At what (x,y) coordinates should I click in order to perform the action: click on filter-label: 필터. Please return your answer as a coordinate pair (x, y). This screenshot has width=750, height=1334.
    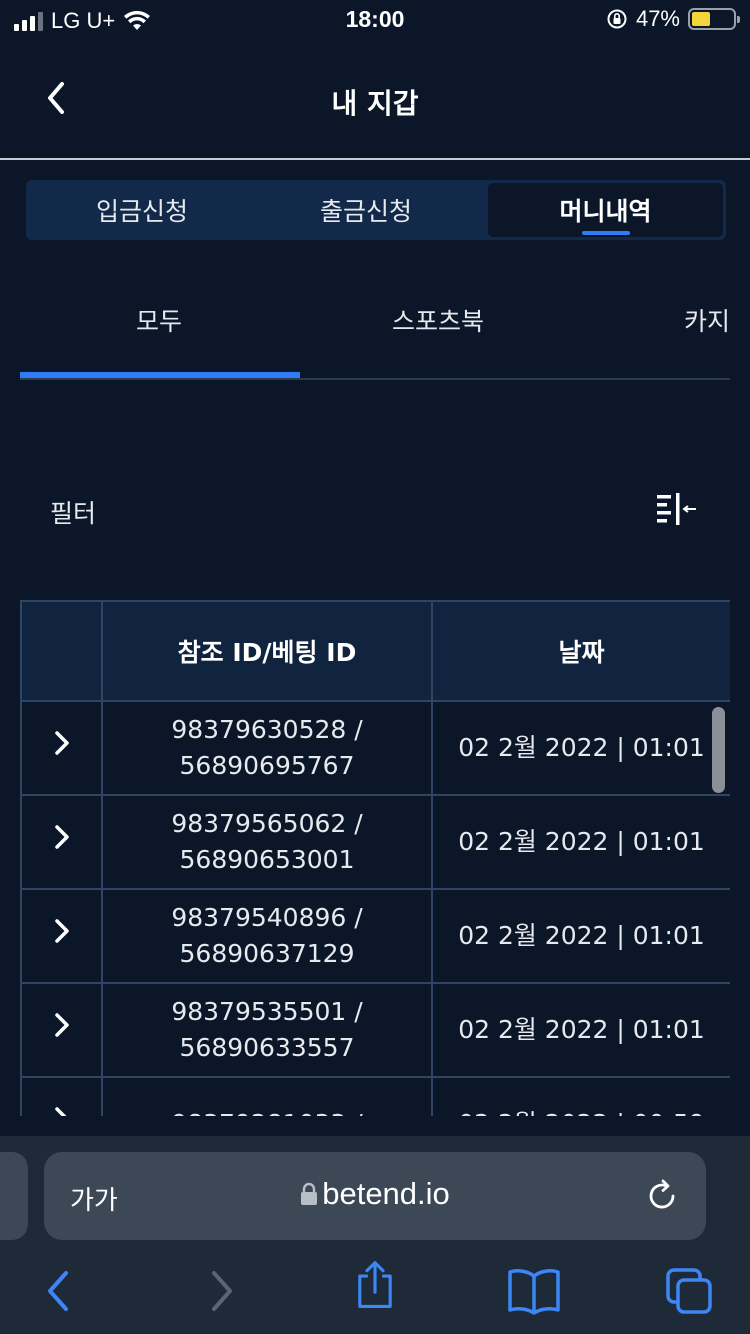
    Looking at the image, I should click on (73, 513).